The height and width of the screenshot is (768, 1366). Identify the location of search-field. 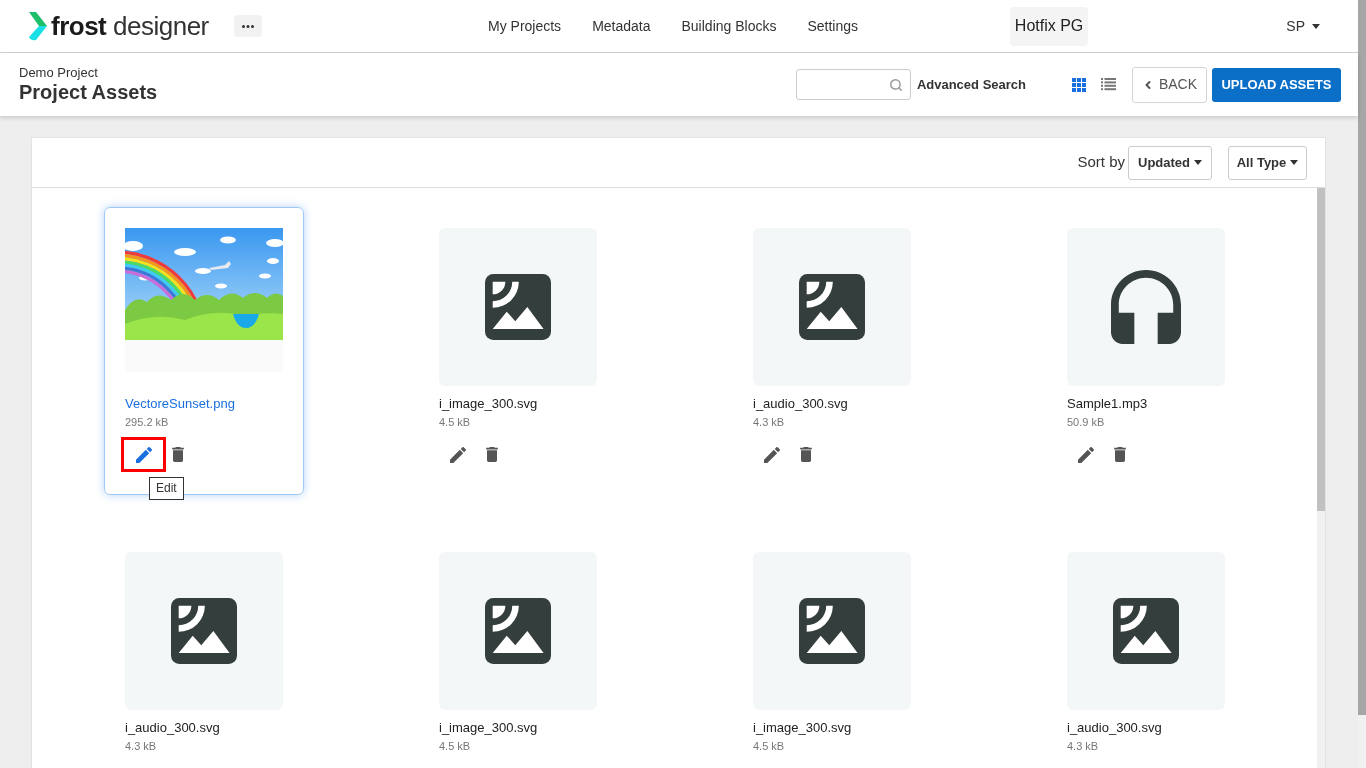
(853, 84).